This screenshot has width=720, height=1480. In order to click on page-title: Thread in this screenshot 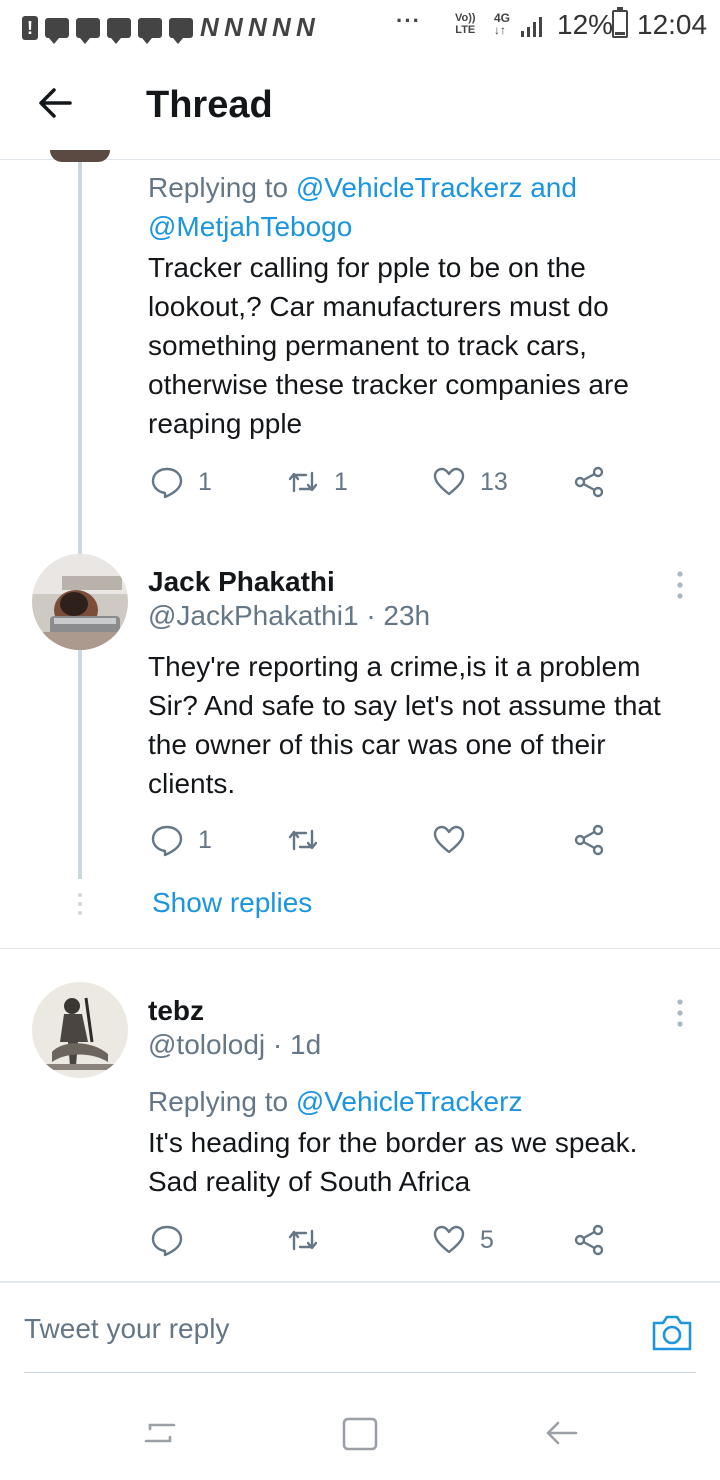, I will do `click(209, 105)`.